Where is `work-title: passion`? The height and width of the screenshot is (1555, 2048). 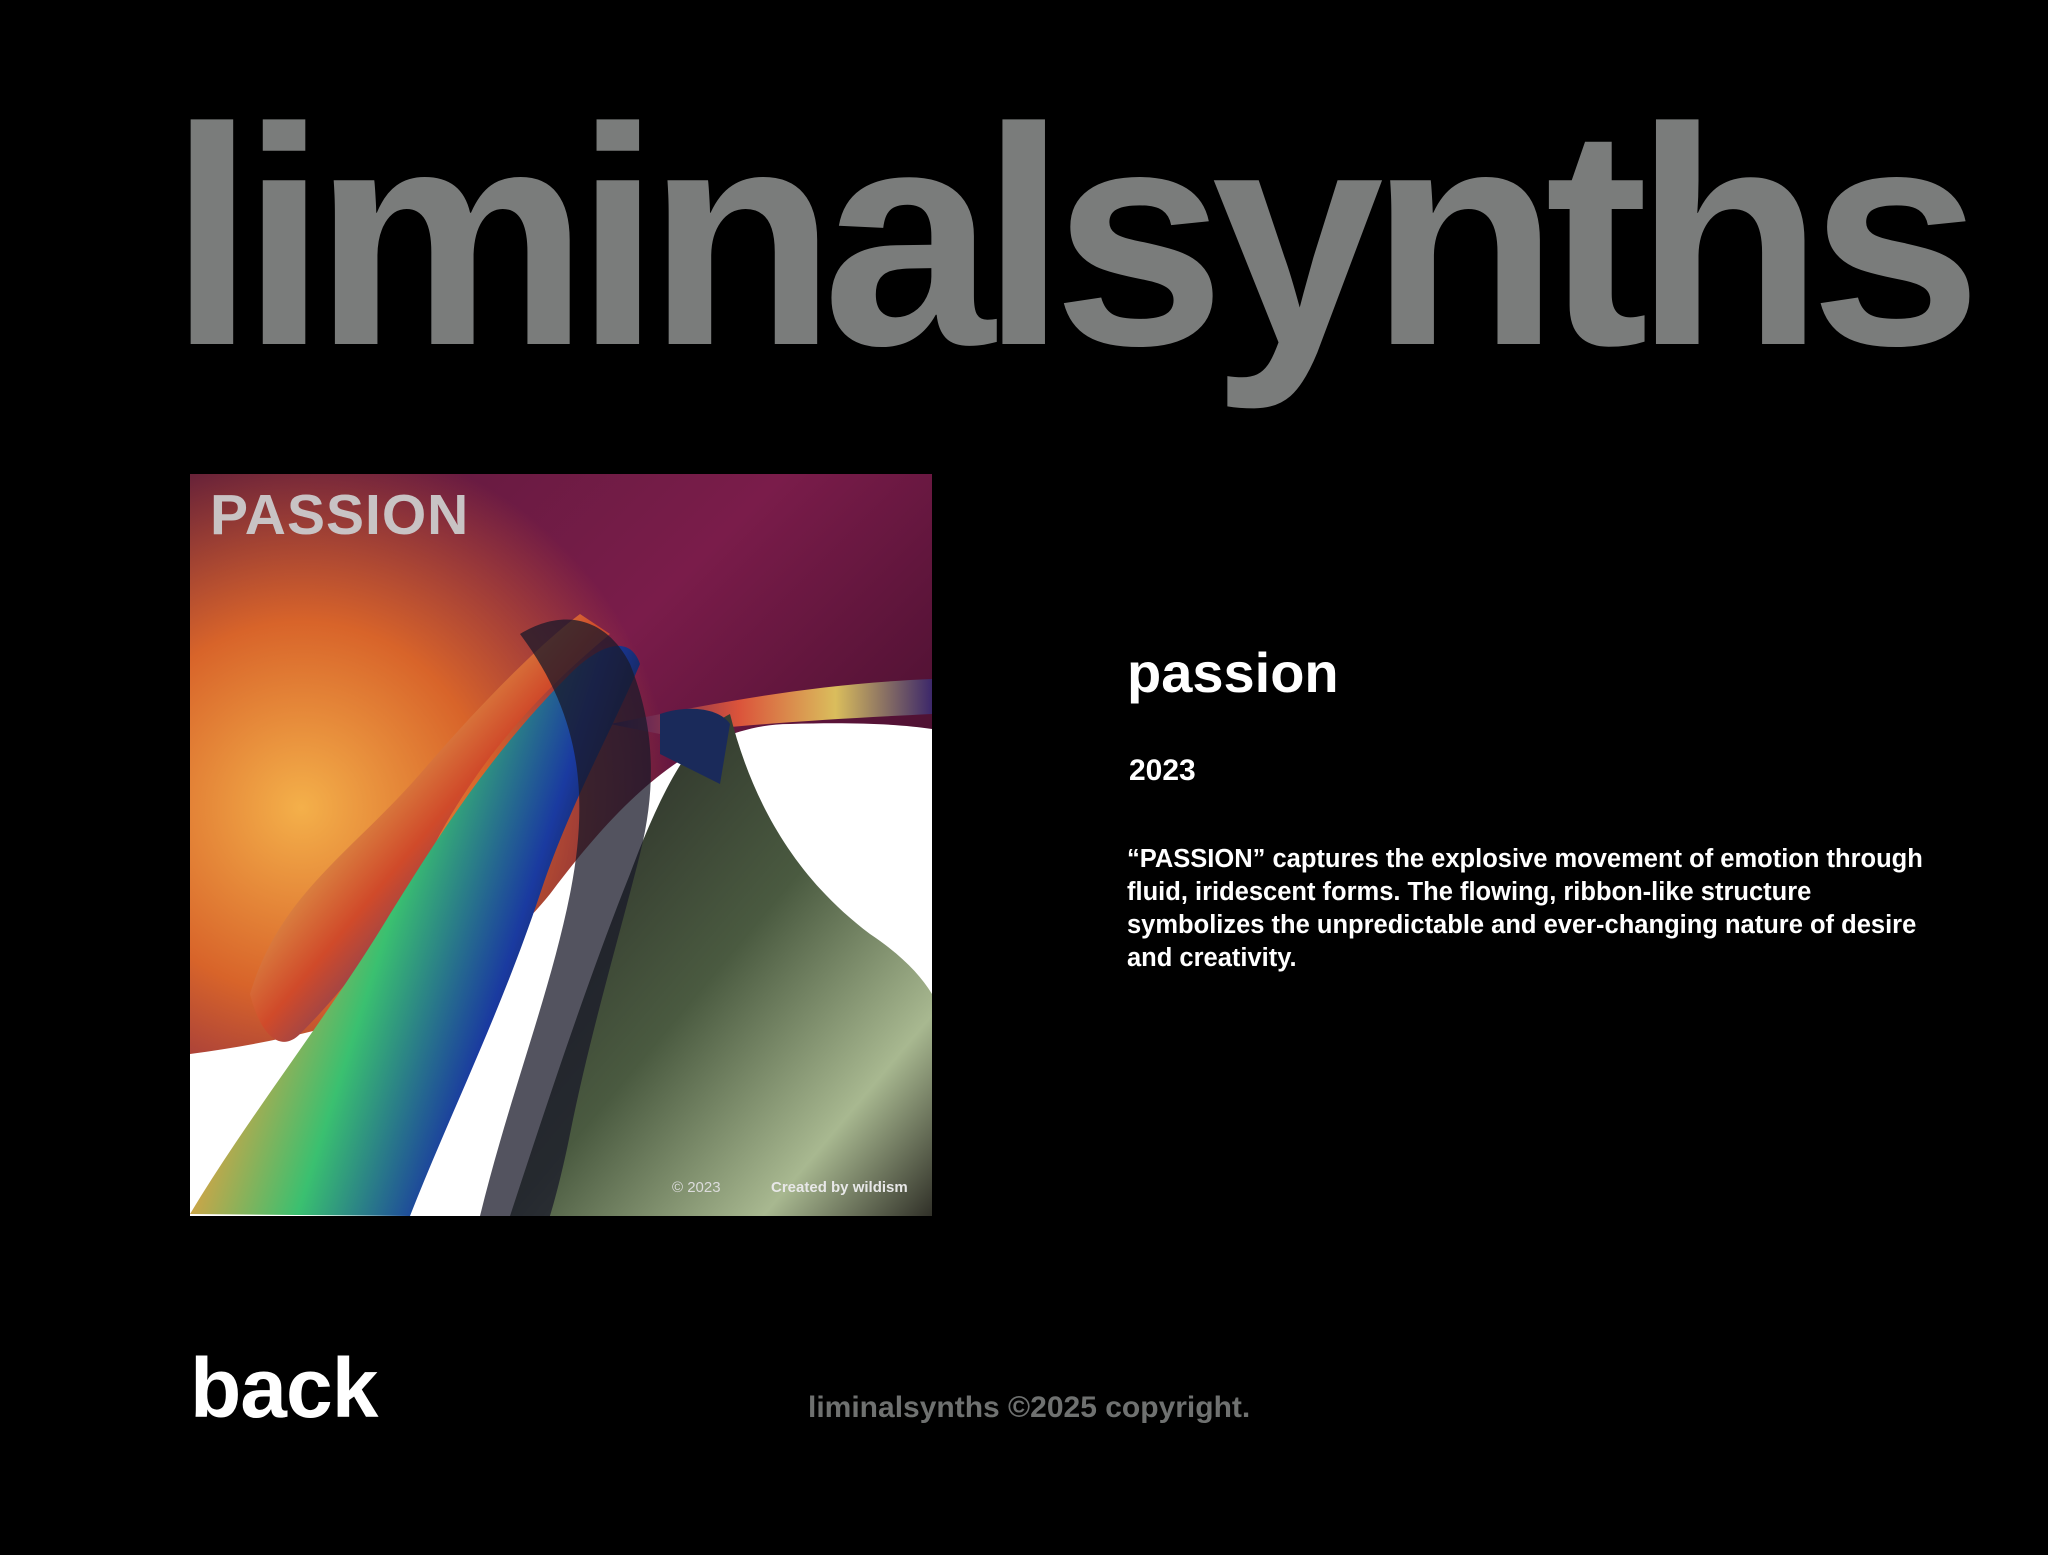 work-title: passion is located at coordinates (1233, 672).